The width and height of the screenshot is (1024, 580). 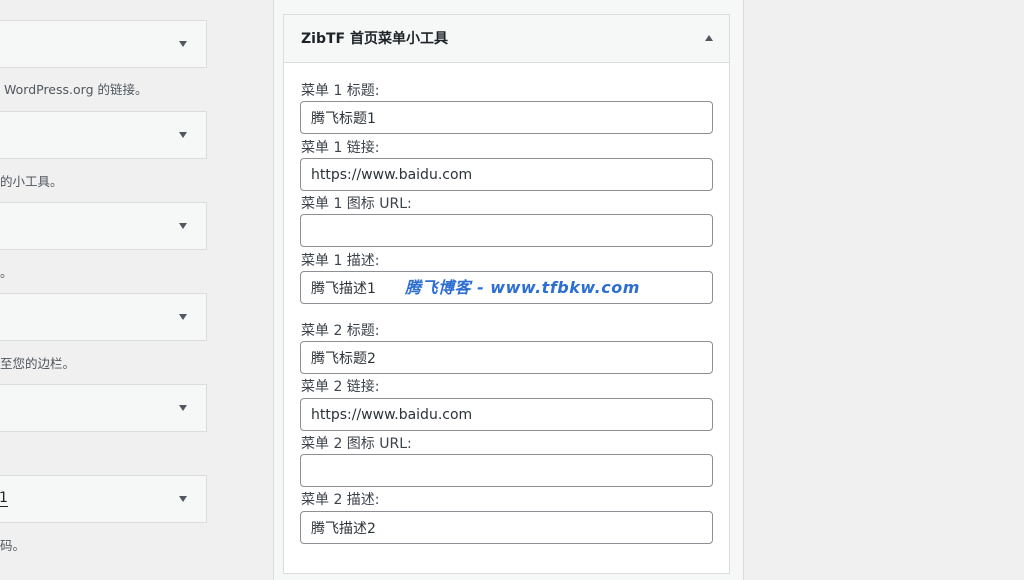 I want to click on menu2-icon-url-input, so click(x=506, y=470).